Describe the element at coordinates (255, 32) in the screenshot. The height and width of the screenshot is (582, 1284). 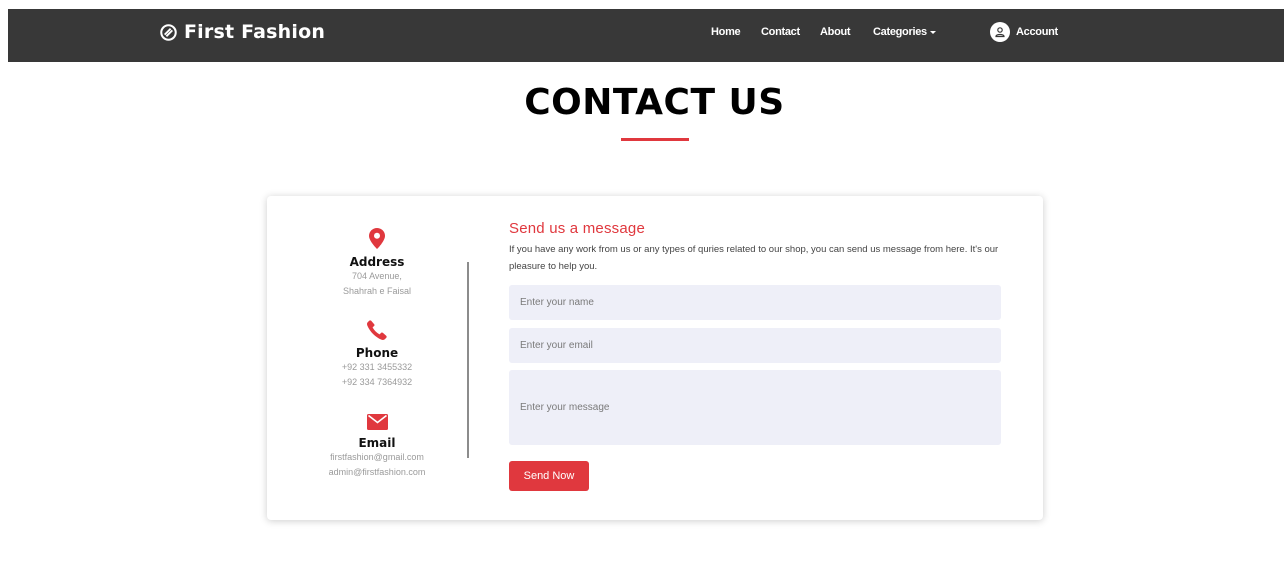
I see `brand-name: First Fashion` at that location.